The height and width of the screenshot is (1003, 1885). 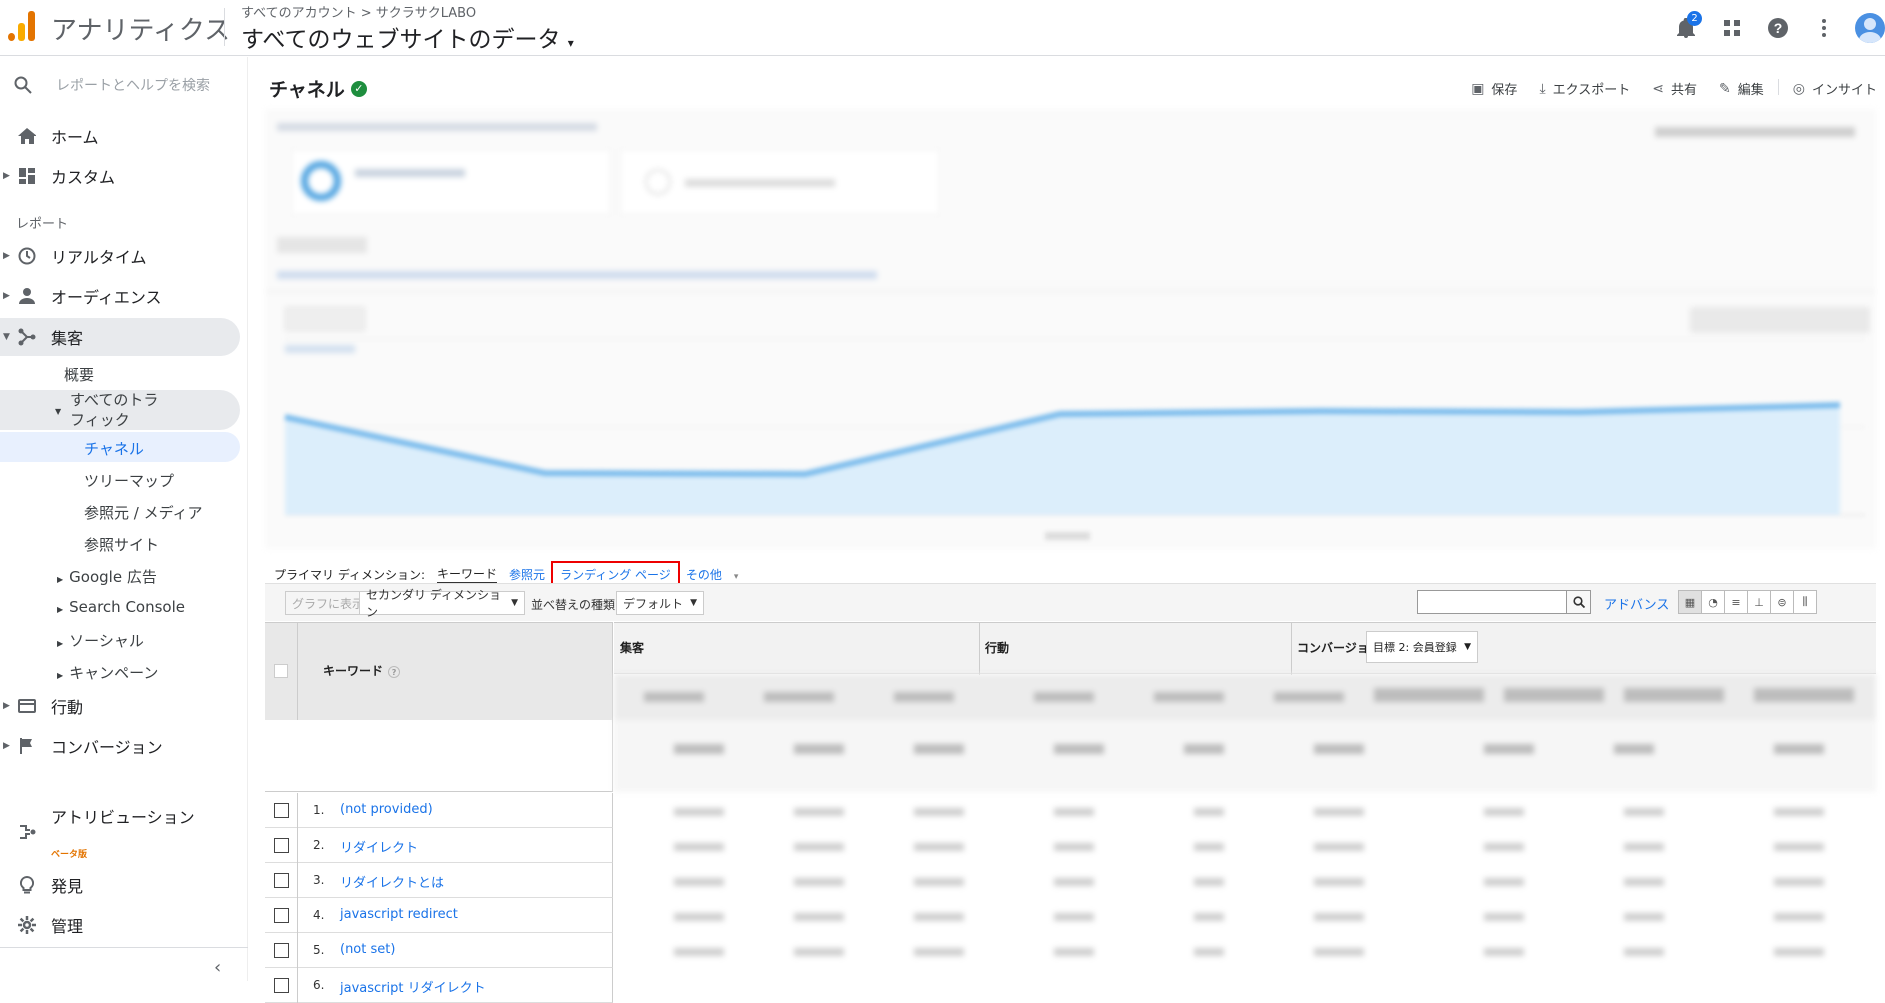 What do you see at coordinates (42, 224) in the screenshot?
I see `reports-section-label: レポート` at bounding box center [42, 224].